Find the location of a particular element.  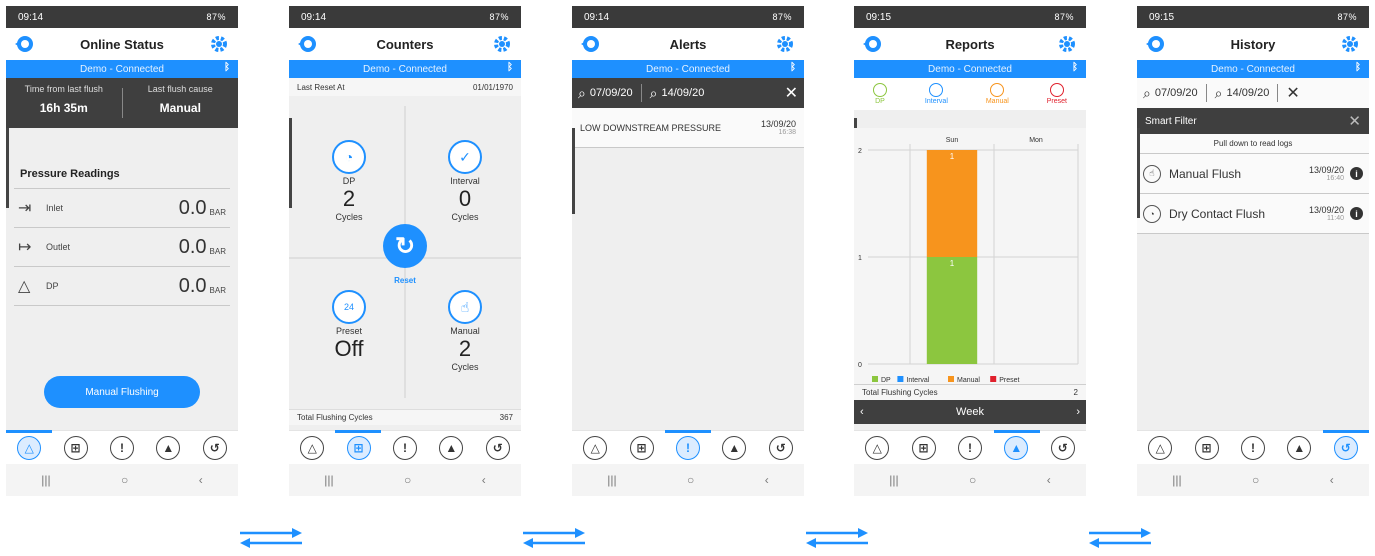

total-label: Total Flushing Cycles is located at coordinates (335, 417).